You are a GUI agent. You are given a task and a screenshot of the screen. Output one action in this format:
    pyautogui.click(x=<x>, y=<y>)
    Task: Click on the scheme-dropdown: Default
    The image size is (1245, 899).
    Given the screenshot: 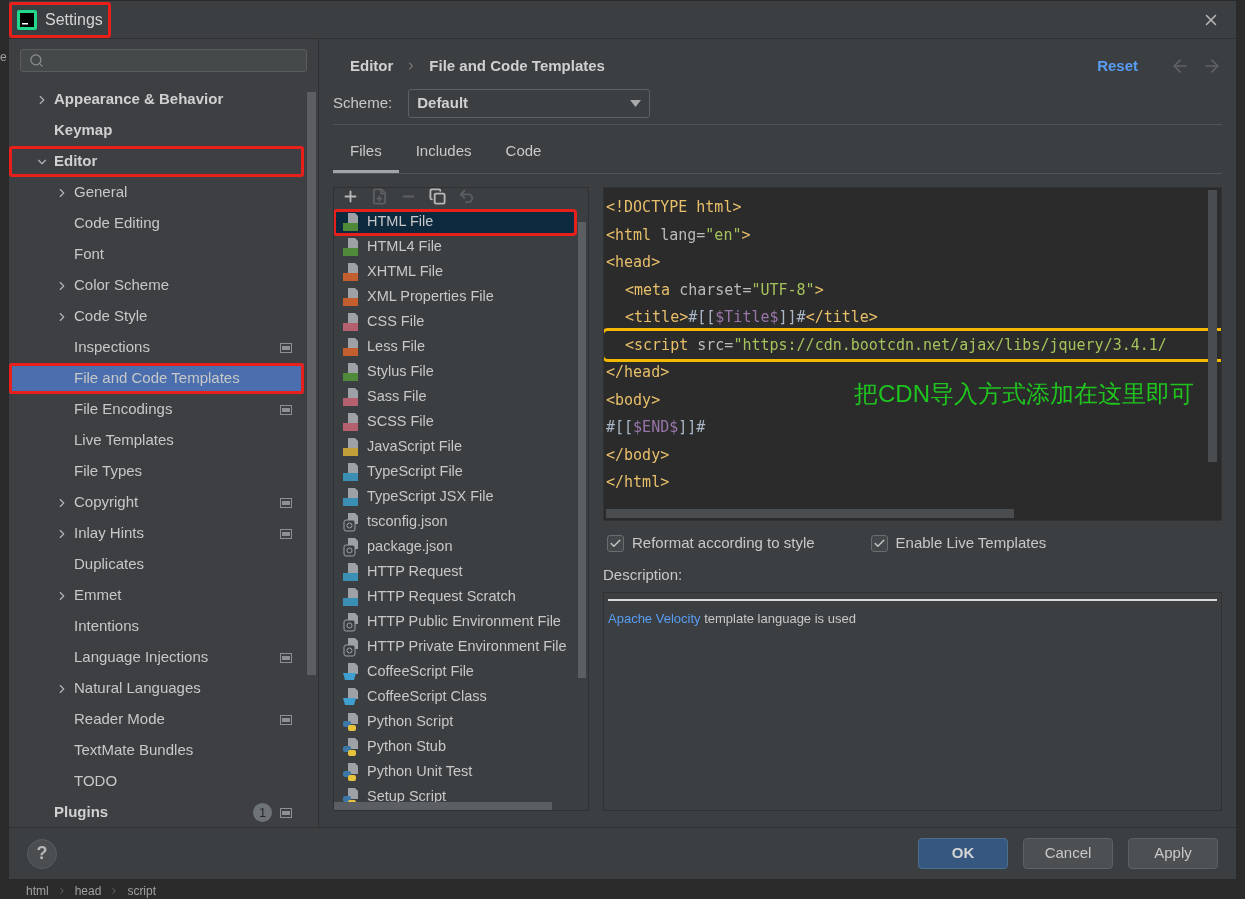 What is the action you would take?
    pyautogui.click(x=529, y=103)
    